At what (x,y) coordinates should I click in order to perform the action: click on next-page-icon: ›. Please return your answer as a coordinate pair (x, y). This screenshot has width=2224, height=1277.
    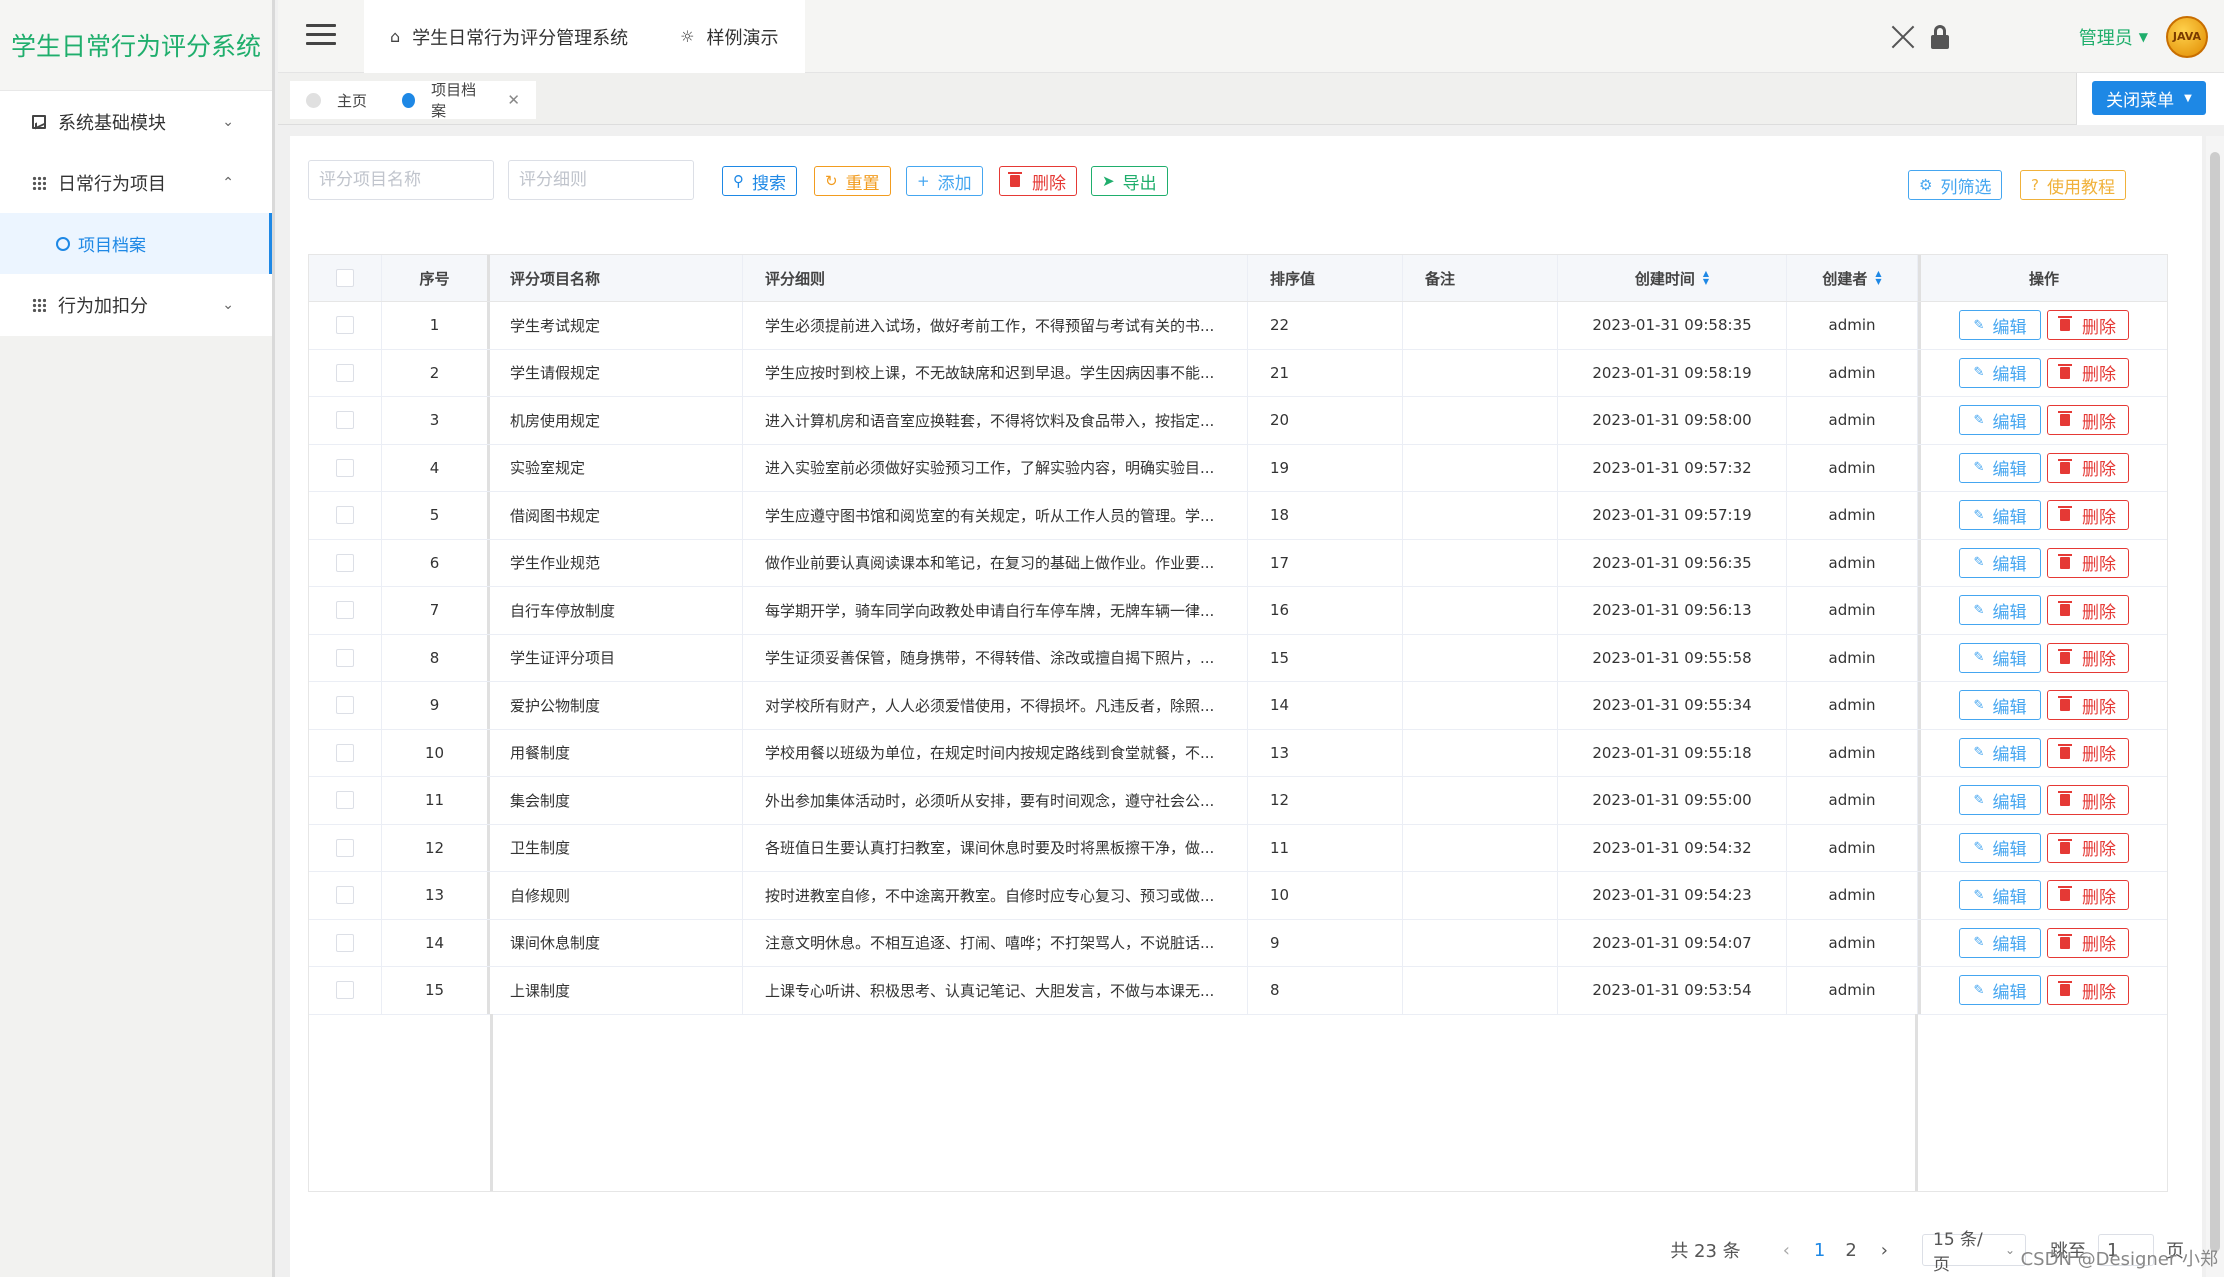
    Looking at the image, I should click on (1884, 1250).